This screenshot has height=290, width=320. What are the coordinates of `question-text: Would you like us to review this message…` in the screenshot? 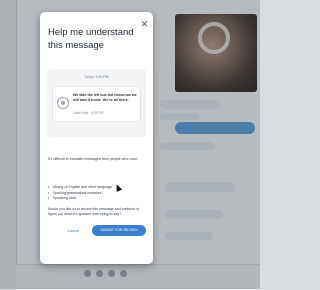 It's located at (94, 211).